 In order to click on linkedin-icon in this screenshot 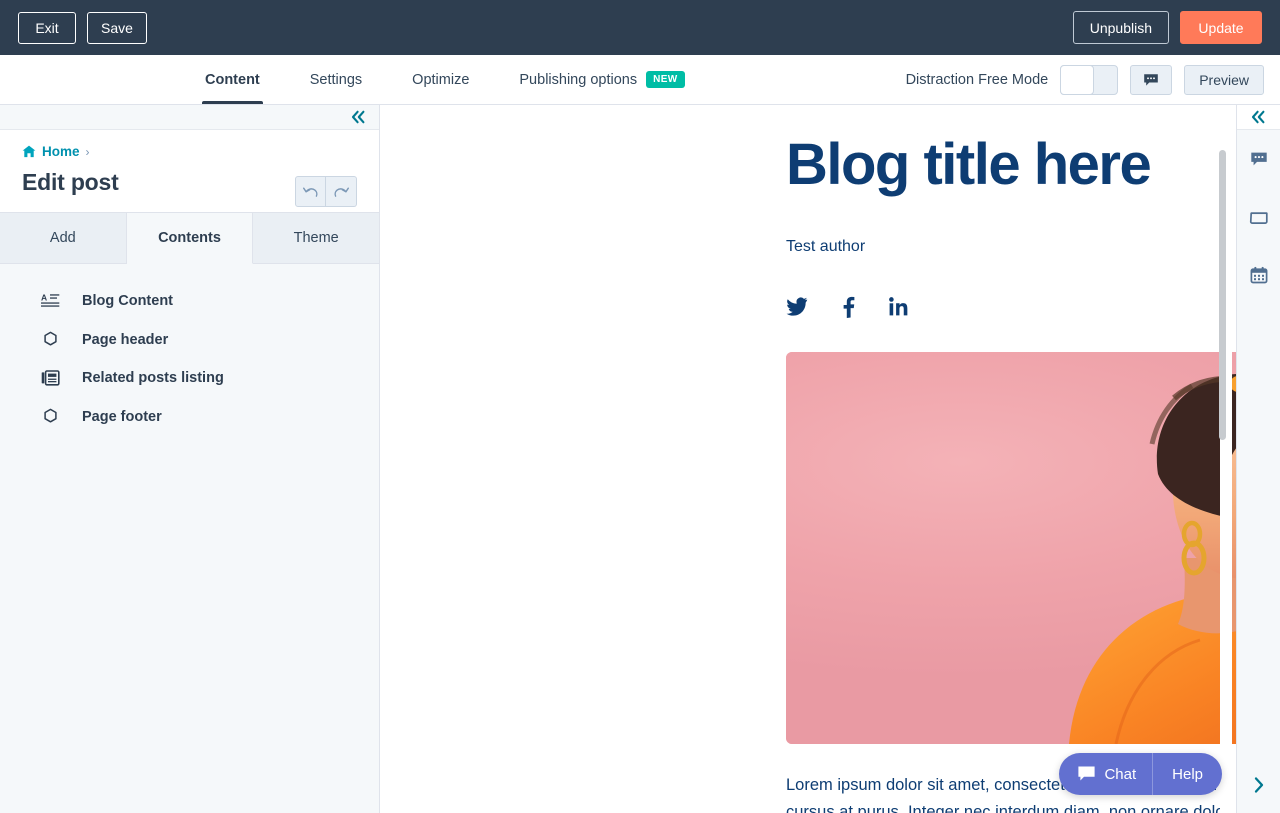, I will do `click(898, 306)`.